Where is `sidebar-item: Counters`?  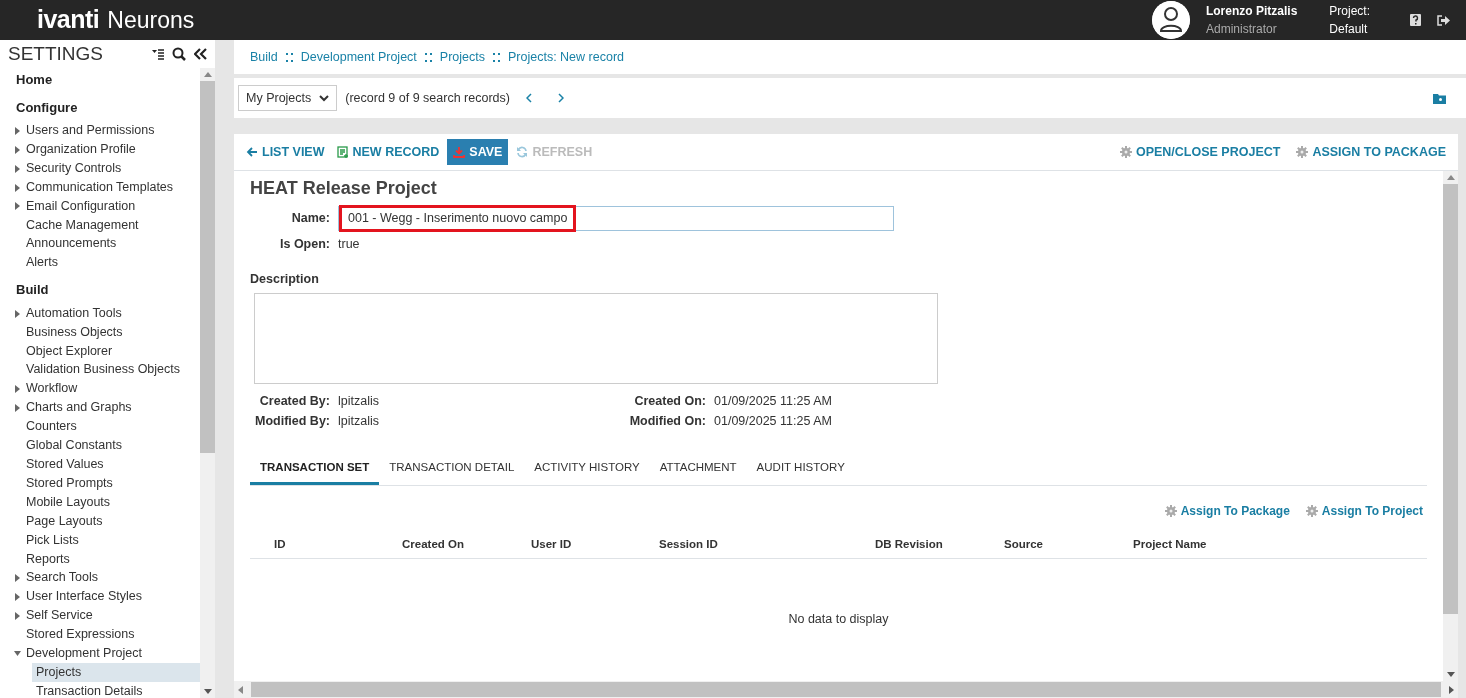
sidebar-item: Counters is located at coordinates (111, 427).